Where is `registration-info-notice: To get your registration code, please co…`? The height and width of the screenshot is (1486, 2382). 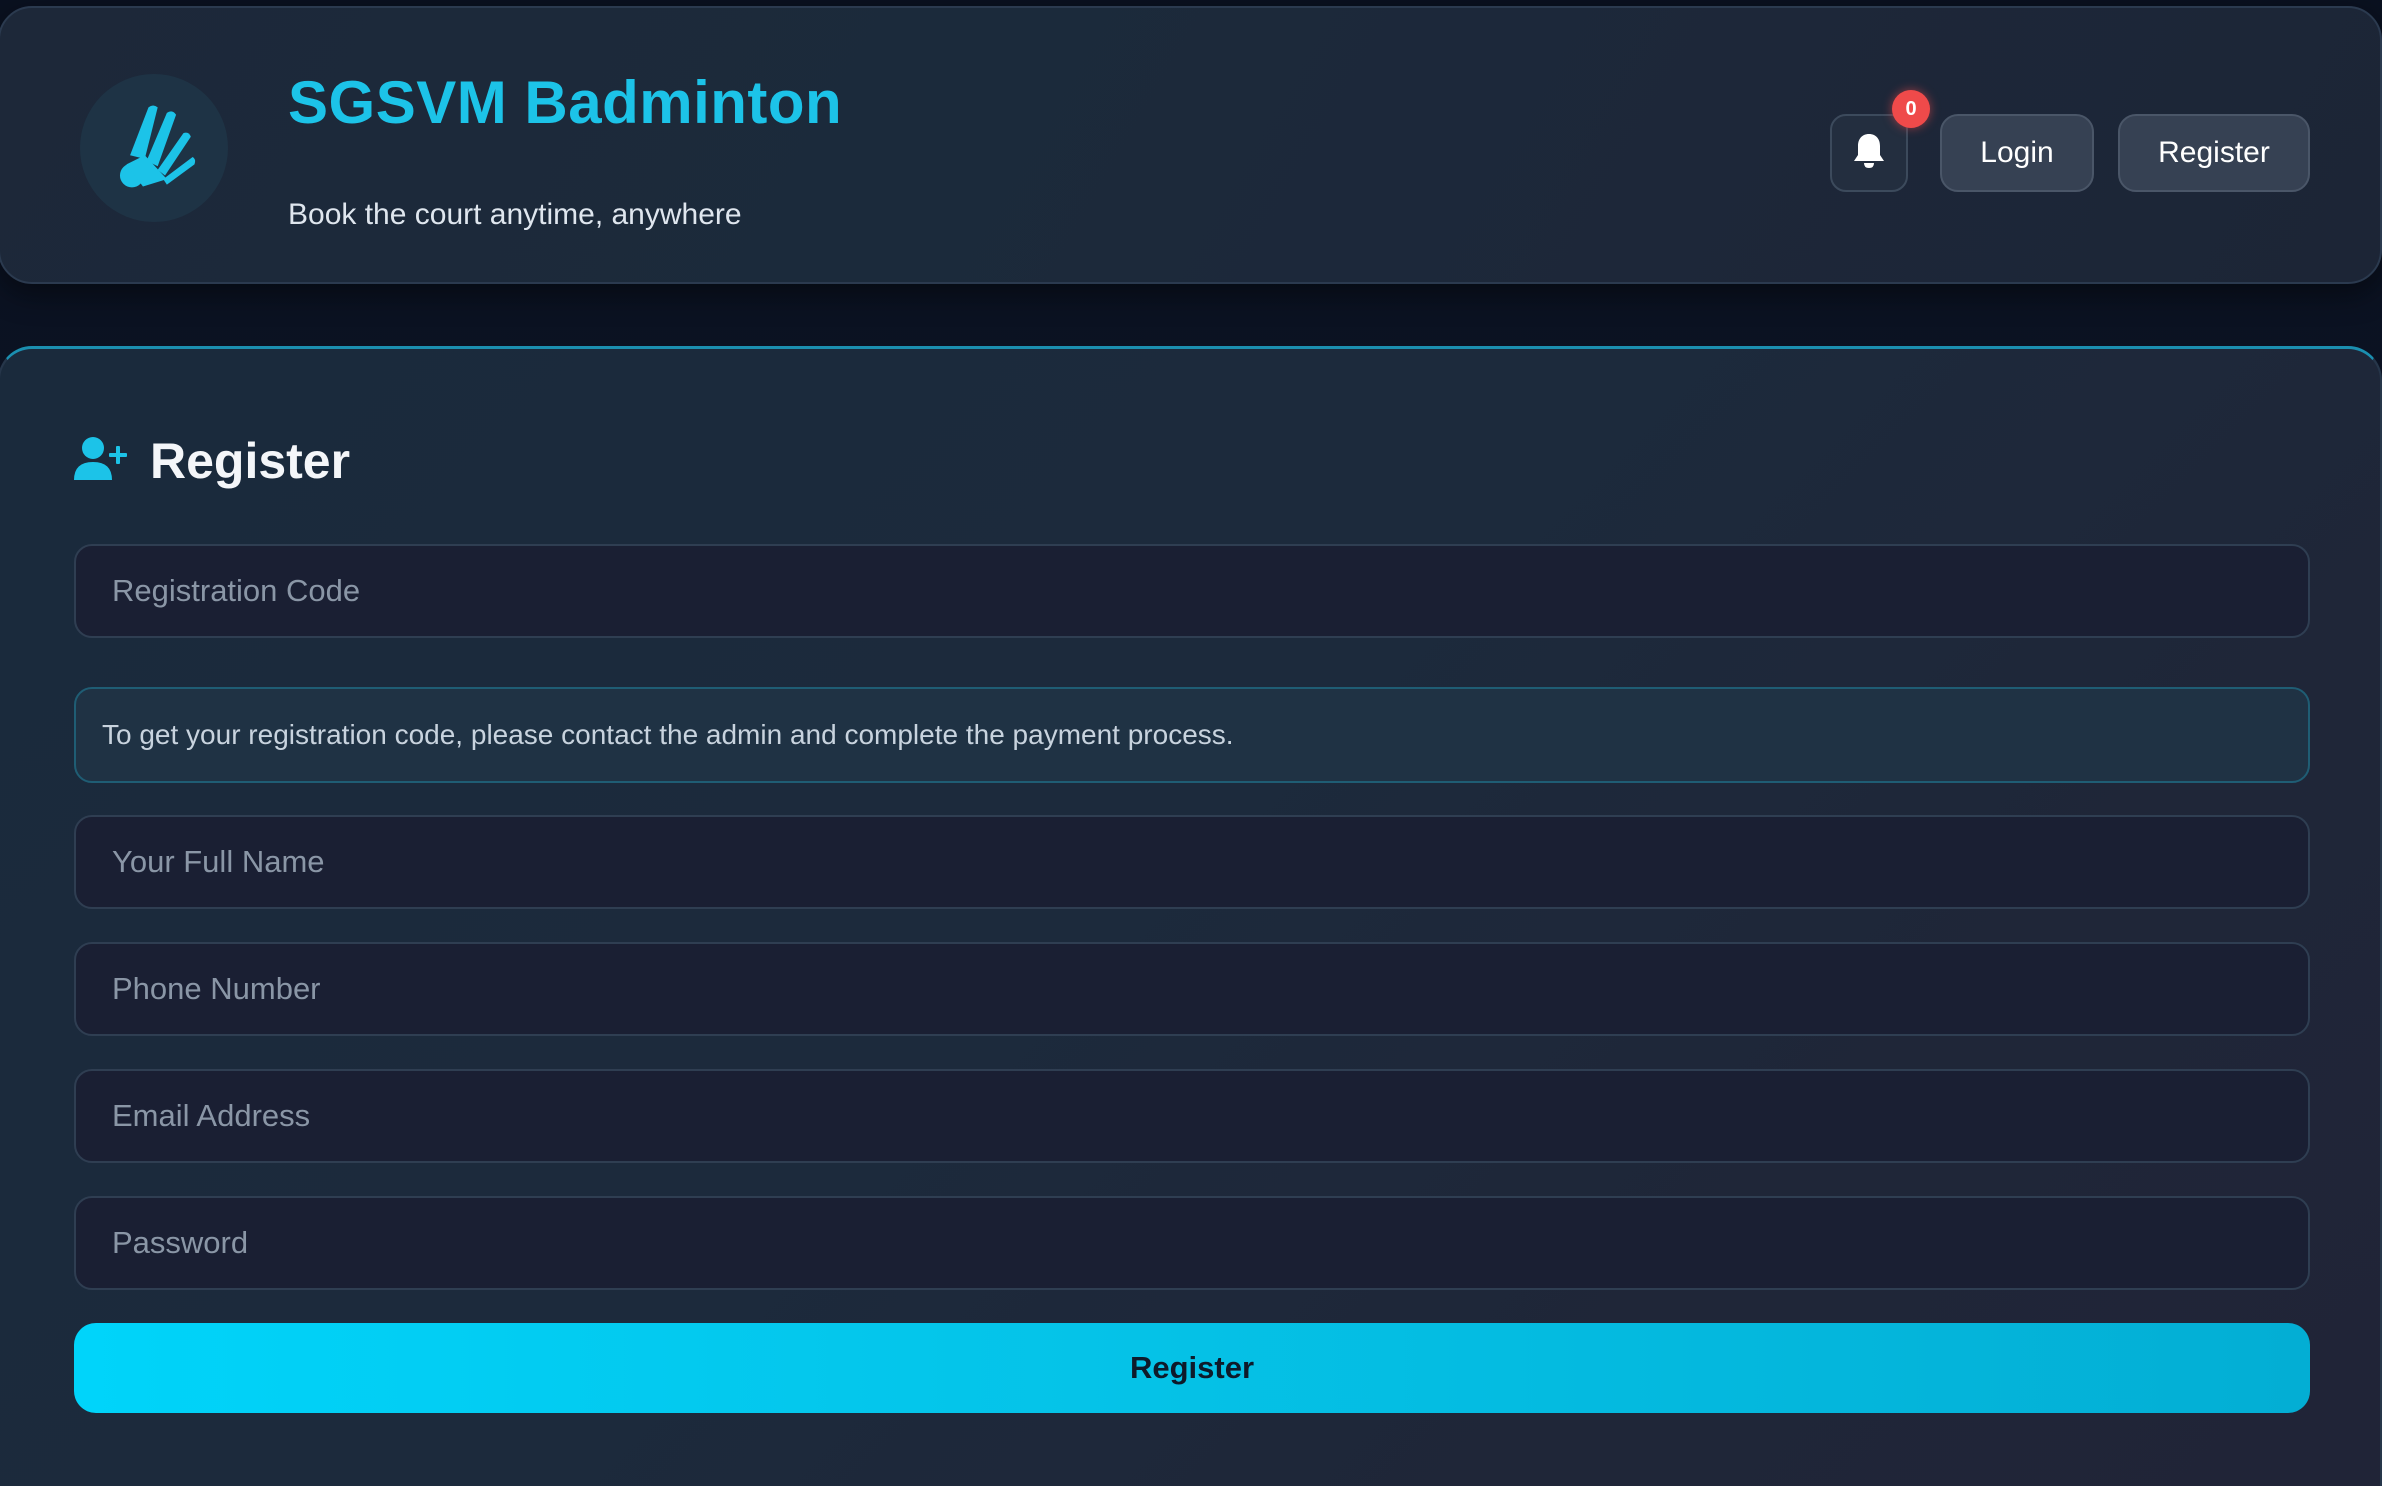 registration-info-notice: To get your registration code, please co… is located at coordinates (1192, 735).